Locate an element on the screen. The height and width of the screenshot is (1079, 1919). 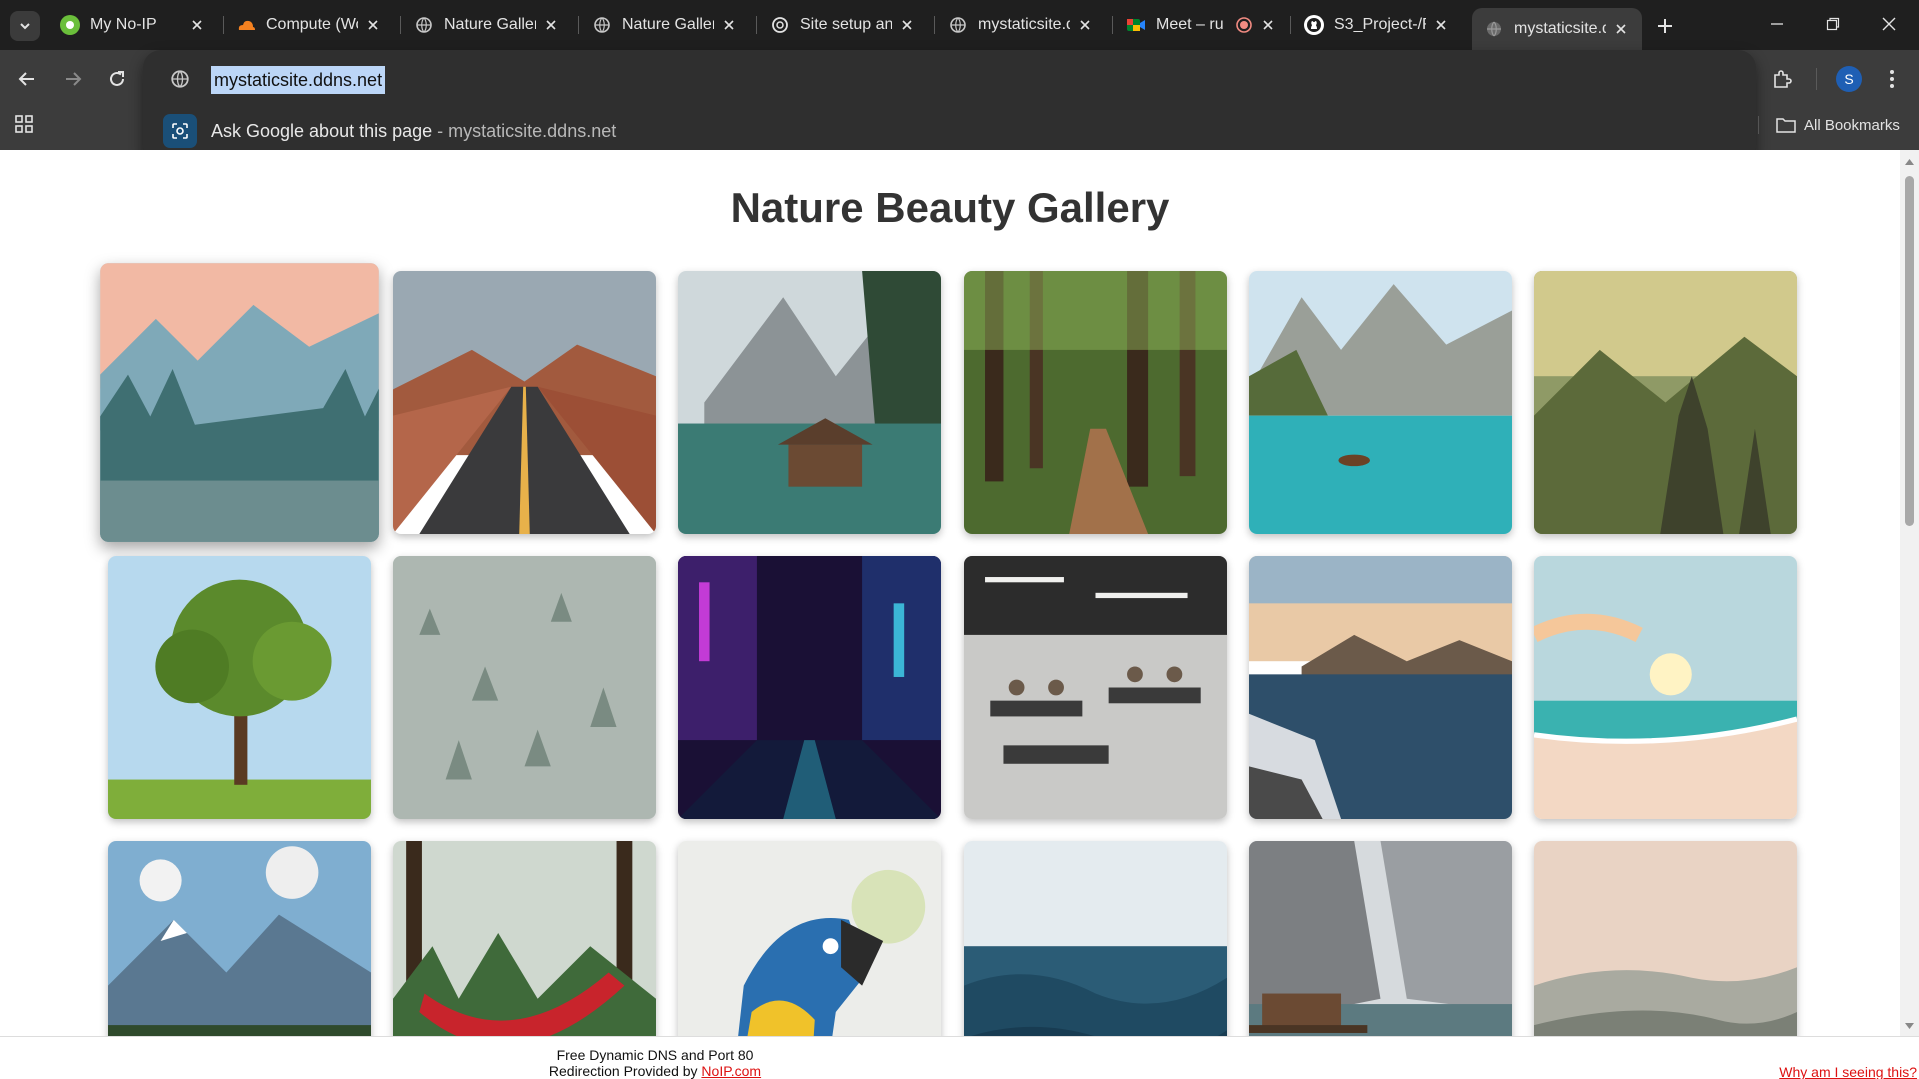
all-bookmarks-button: All Bookmarks is located at coordinates (1838, 125).